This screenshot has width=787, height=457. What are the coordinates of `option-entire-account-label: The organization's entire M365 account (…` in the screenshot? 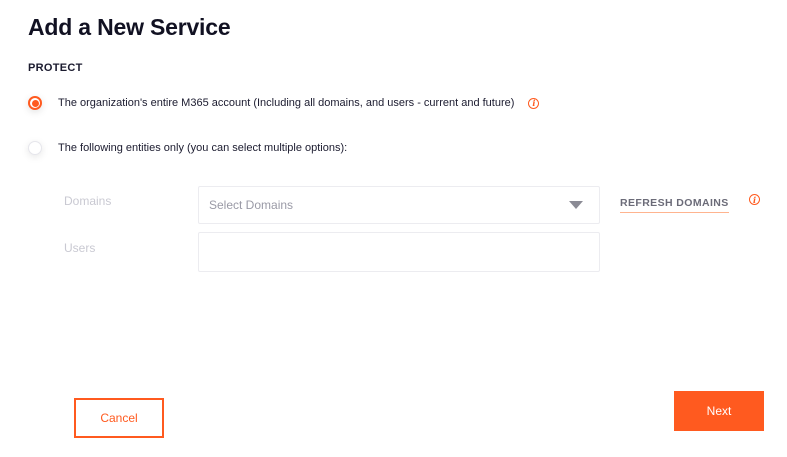 It's located at (286, 103).